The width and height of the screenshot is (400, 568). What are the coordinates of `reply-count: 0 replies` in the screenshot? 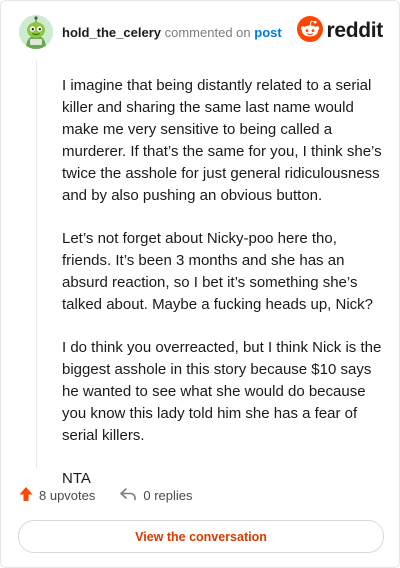 It's located at (168, 495).